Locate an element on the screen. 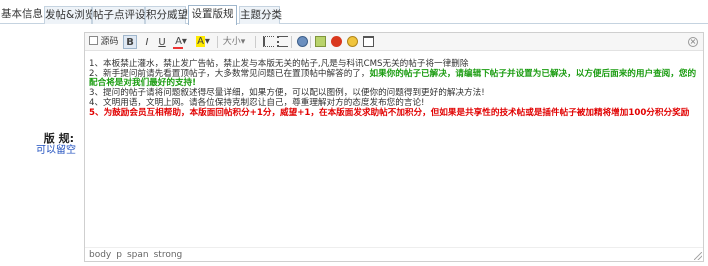 The width and height of the screenshot is (708, 266). emoticon-icon is located at coordinates (352, 41).